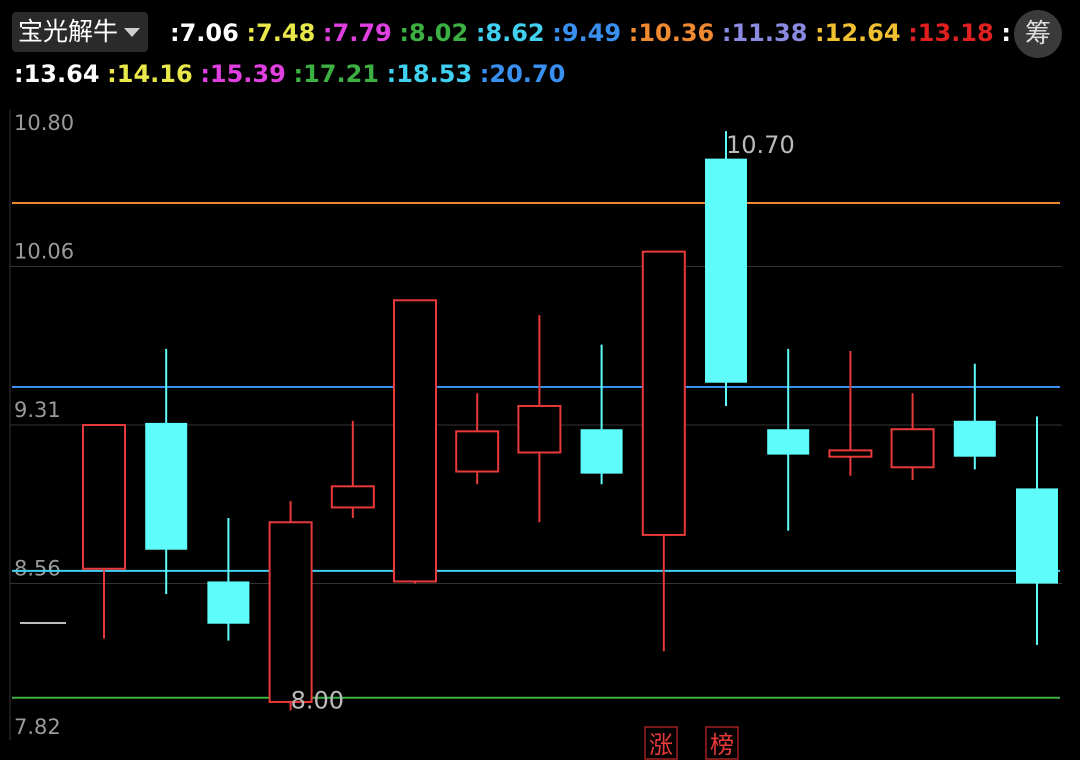 Image resolution: width=1080 pixels, height=760 pixels. Describe the element at coordinates (357, 33) in the screenshot. I see `level-value: :7.79` at that location.